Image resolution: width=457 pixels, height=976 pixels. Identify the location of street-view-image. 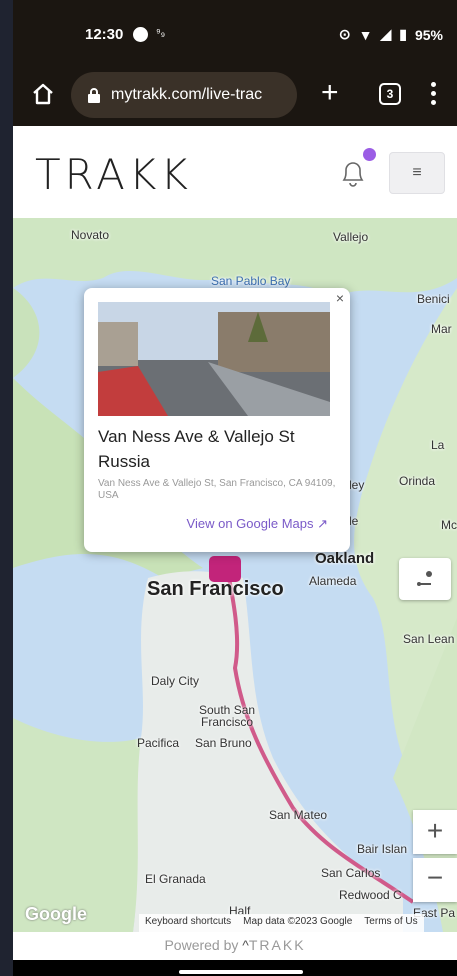
(214, 359).